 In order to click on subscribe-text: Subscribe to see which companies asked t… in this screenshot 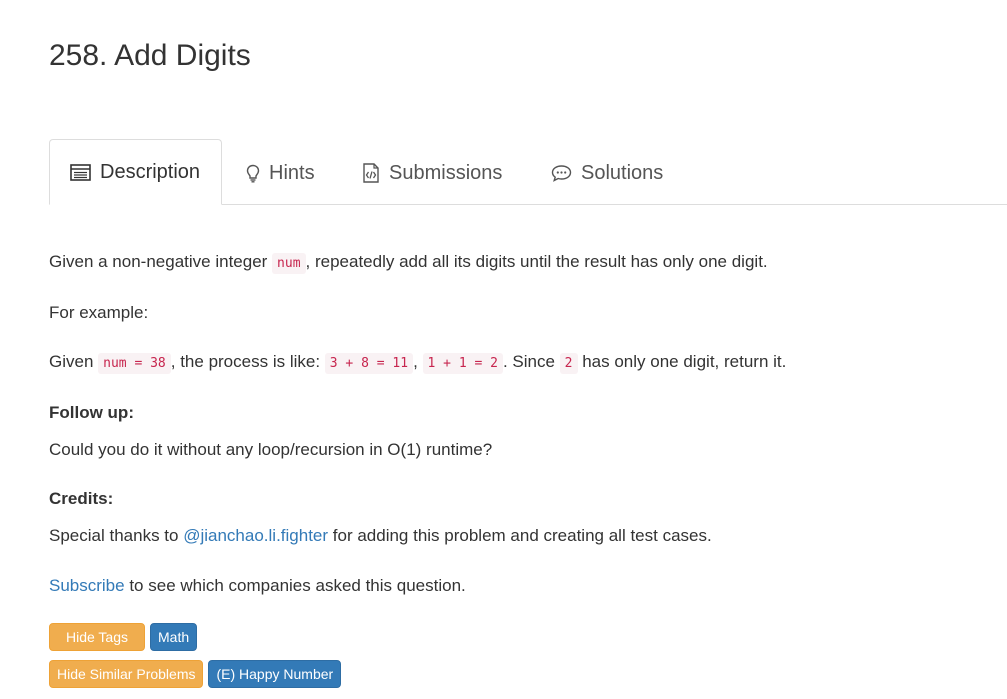, I will do `click(257, 586)`.